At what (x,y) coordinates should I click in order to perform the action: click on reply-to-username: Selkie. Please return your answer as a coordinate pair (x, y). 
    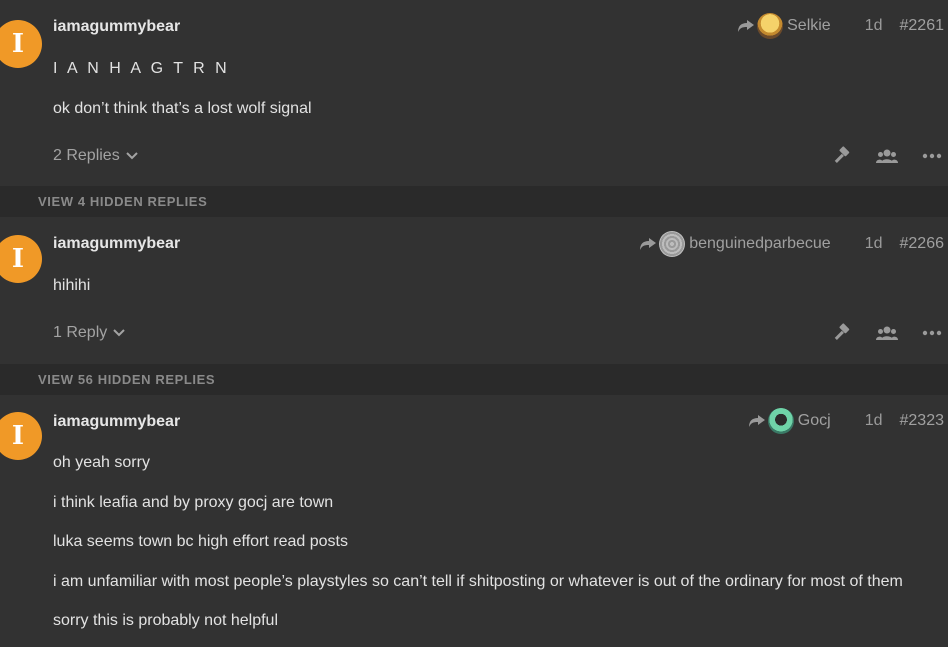
    Looking at the image, I should click on (809, 26).